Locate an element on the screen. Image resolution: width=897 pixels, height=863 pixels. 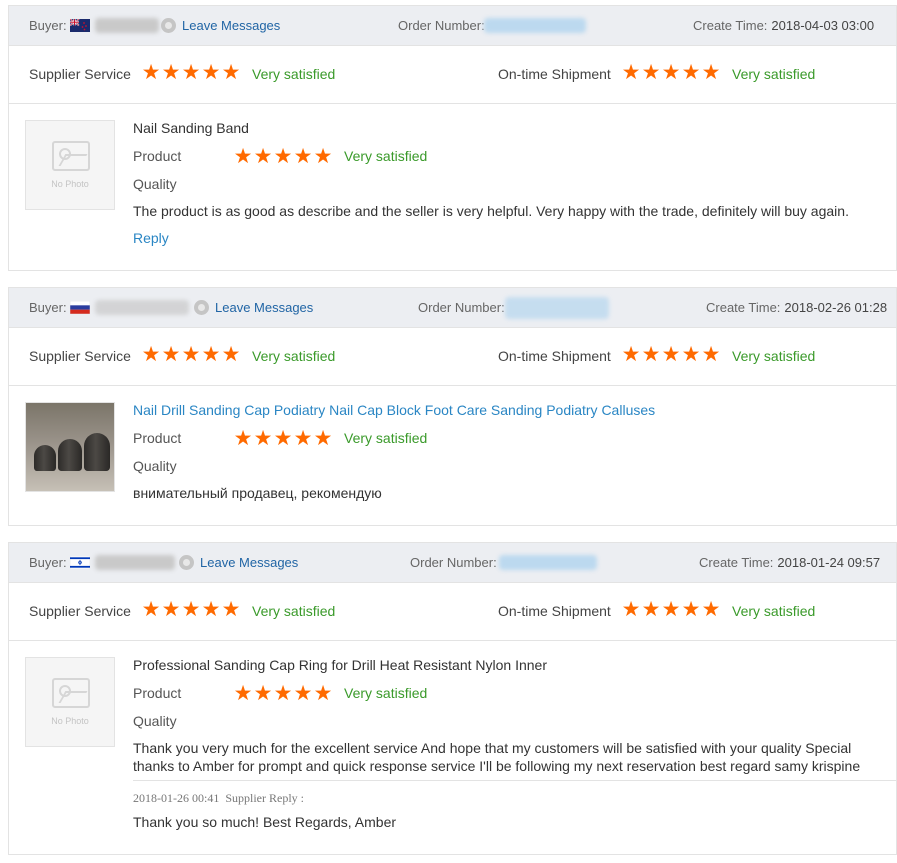
no-photo-icon is located at coordinates (71, 156).